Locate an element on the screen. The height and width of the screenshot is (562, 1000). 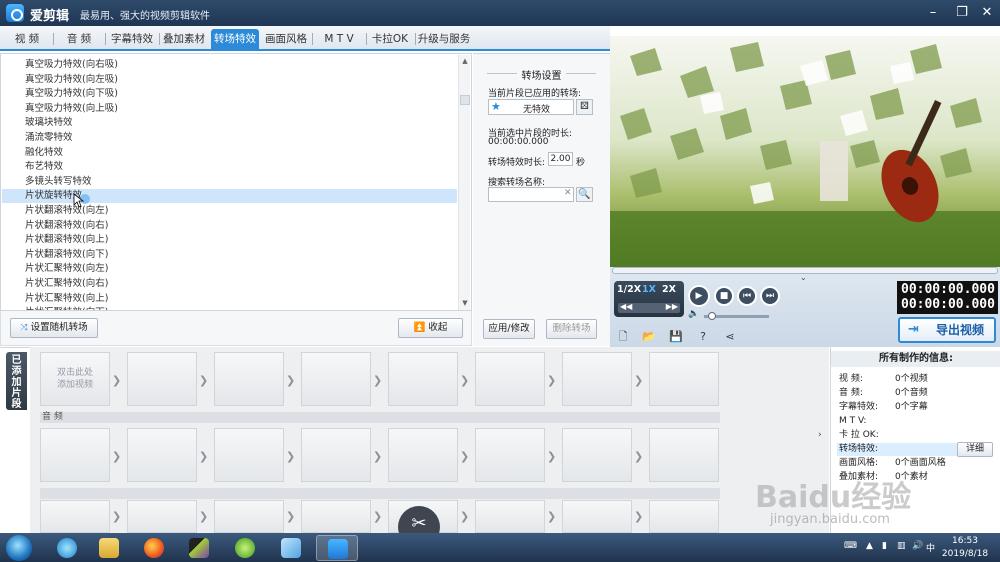
close-button: ✕ is located at coordinates (987, 13).